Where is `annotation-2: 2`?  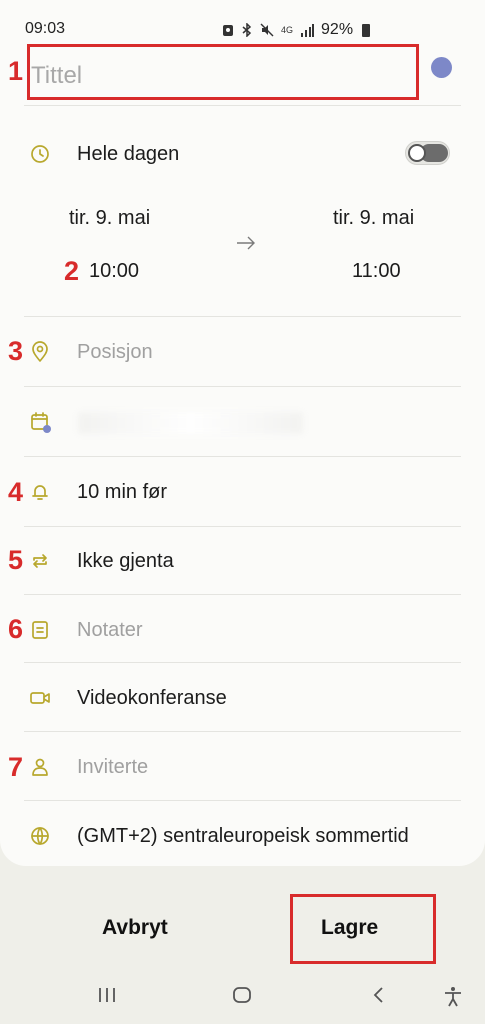 annotation-2: 2 is located at coordinates (72, 271).